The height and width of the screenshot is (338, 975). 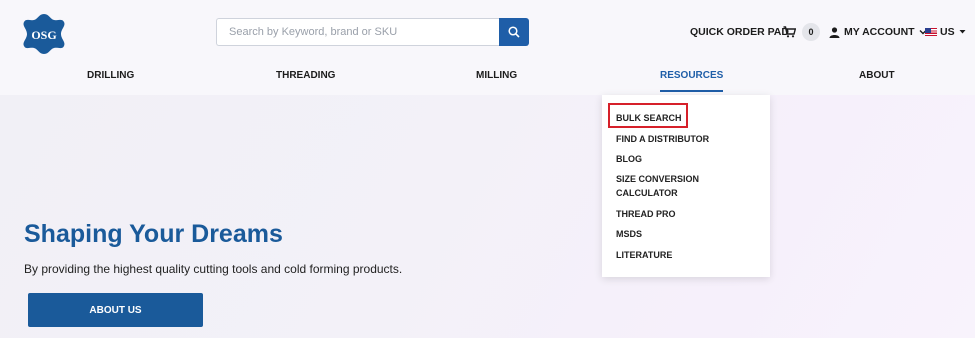 What do you see at coordinates (153, 234) in the screenshot?
I see `hero-title: Shaping Your Dreams` at bounding box center [153, 234].